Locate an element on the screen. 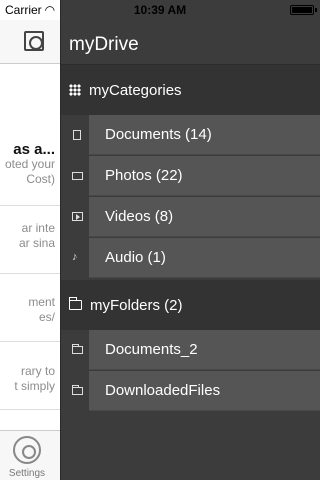  list-item-text: ar inte is located at coordinates (38, 228).